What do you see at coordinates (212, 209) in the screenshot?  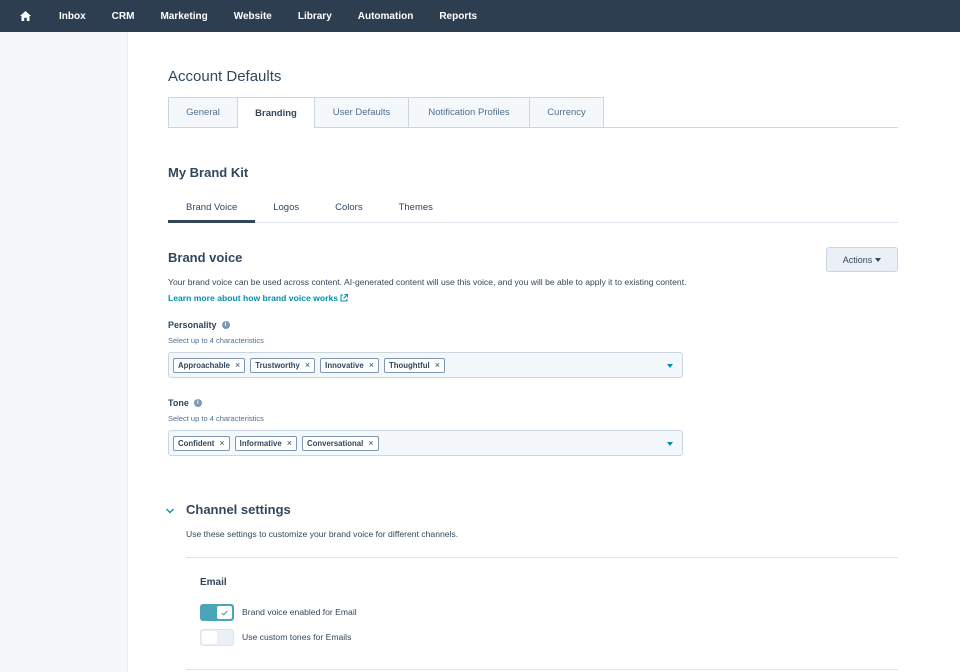 I see `subtab-brand-voice: Brand Voice` at bounding box center [212, 209].